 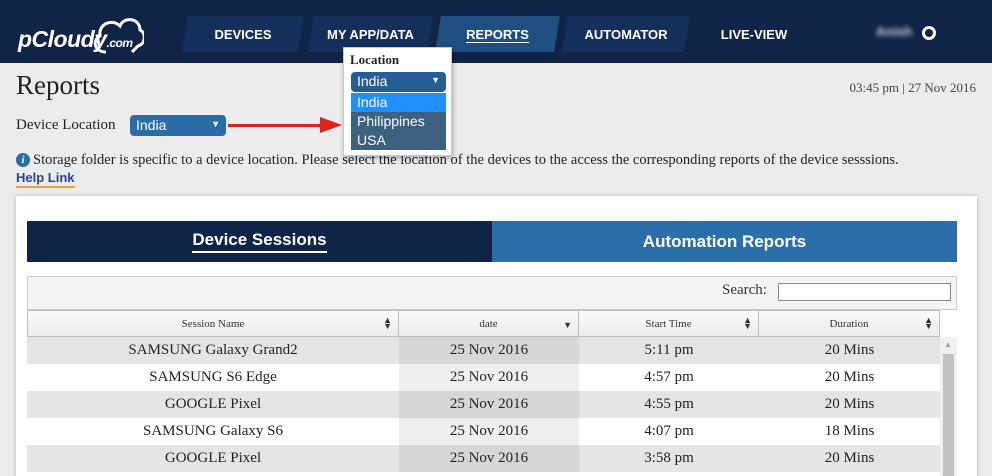 I want to click on tab-label: Device Sessions, so click(x=259, y=241).